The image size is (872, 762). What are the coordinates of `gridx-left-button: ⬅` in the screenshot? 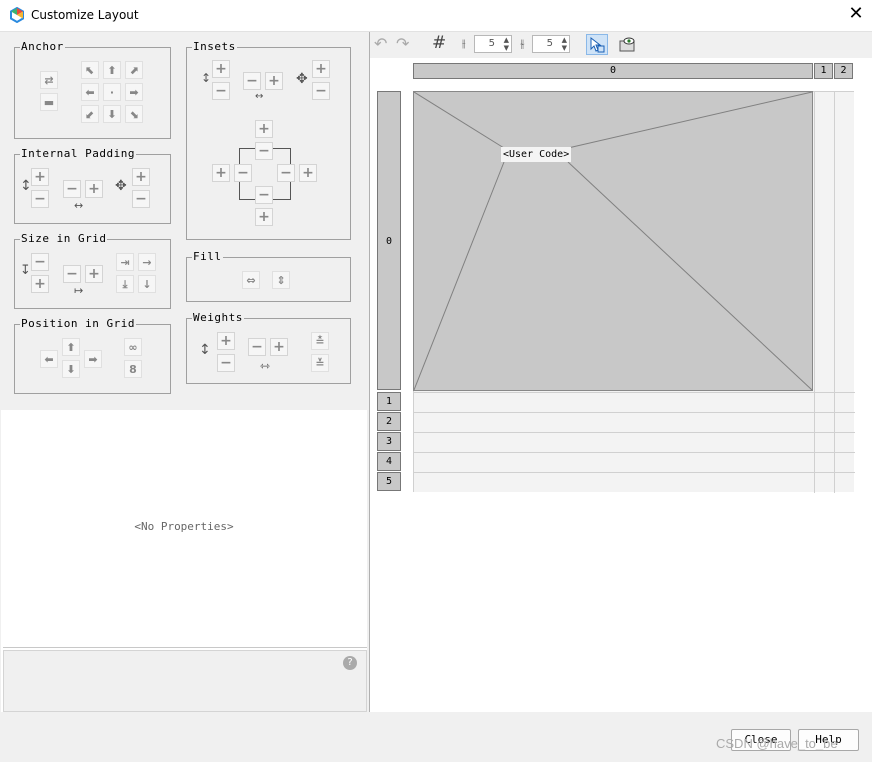 It's located at (49, 359).